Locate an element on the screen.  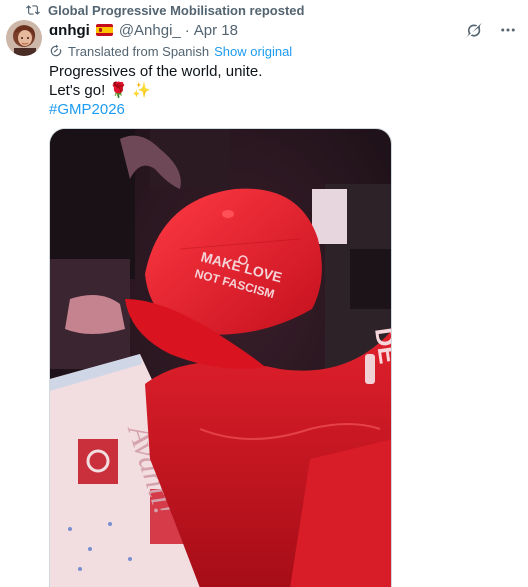
translation-label: Translated from Spanish is located at coordinates (139, 51).